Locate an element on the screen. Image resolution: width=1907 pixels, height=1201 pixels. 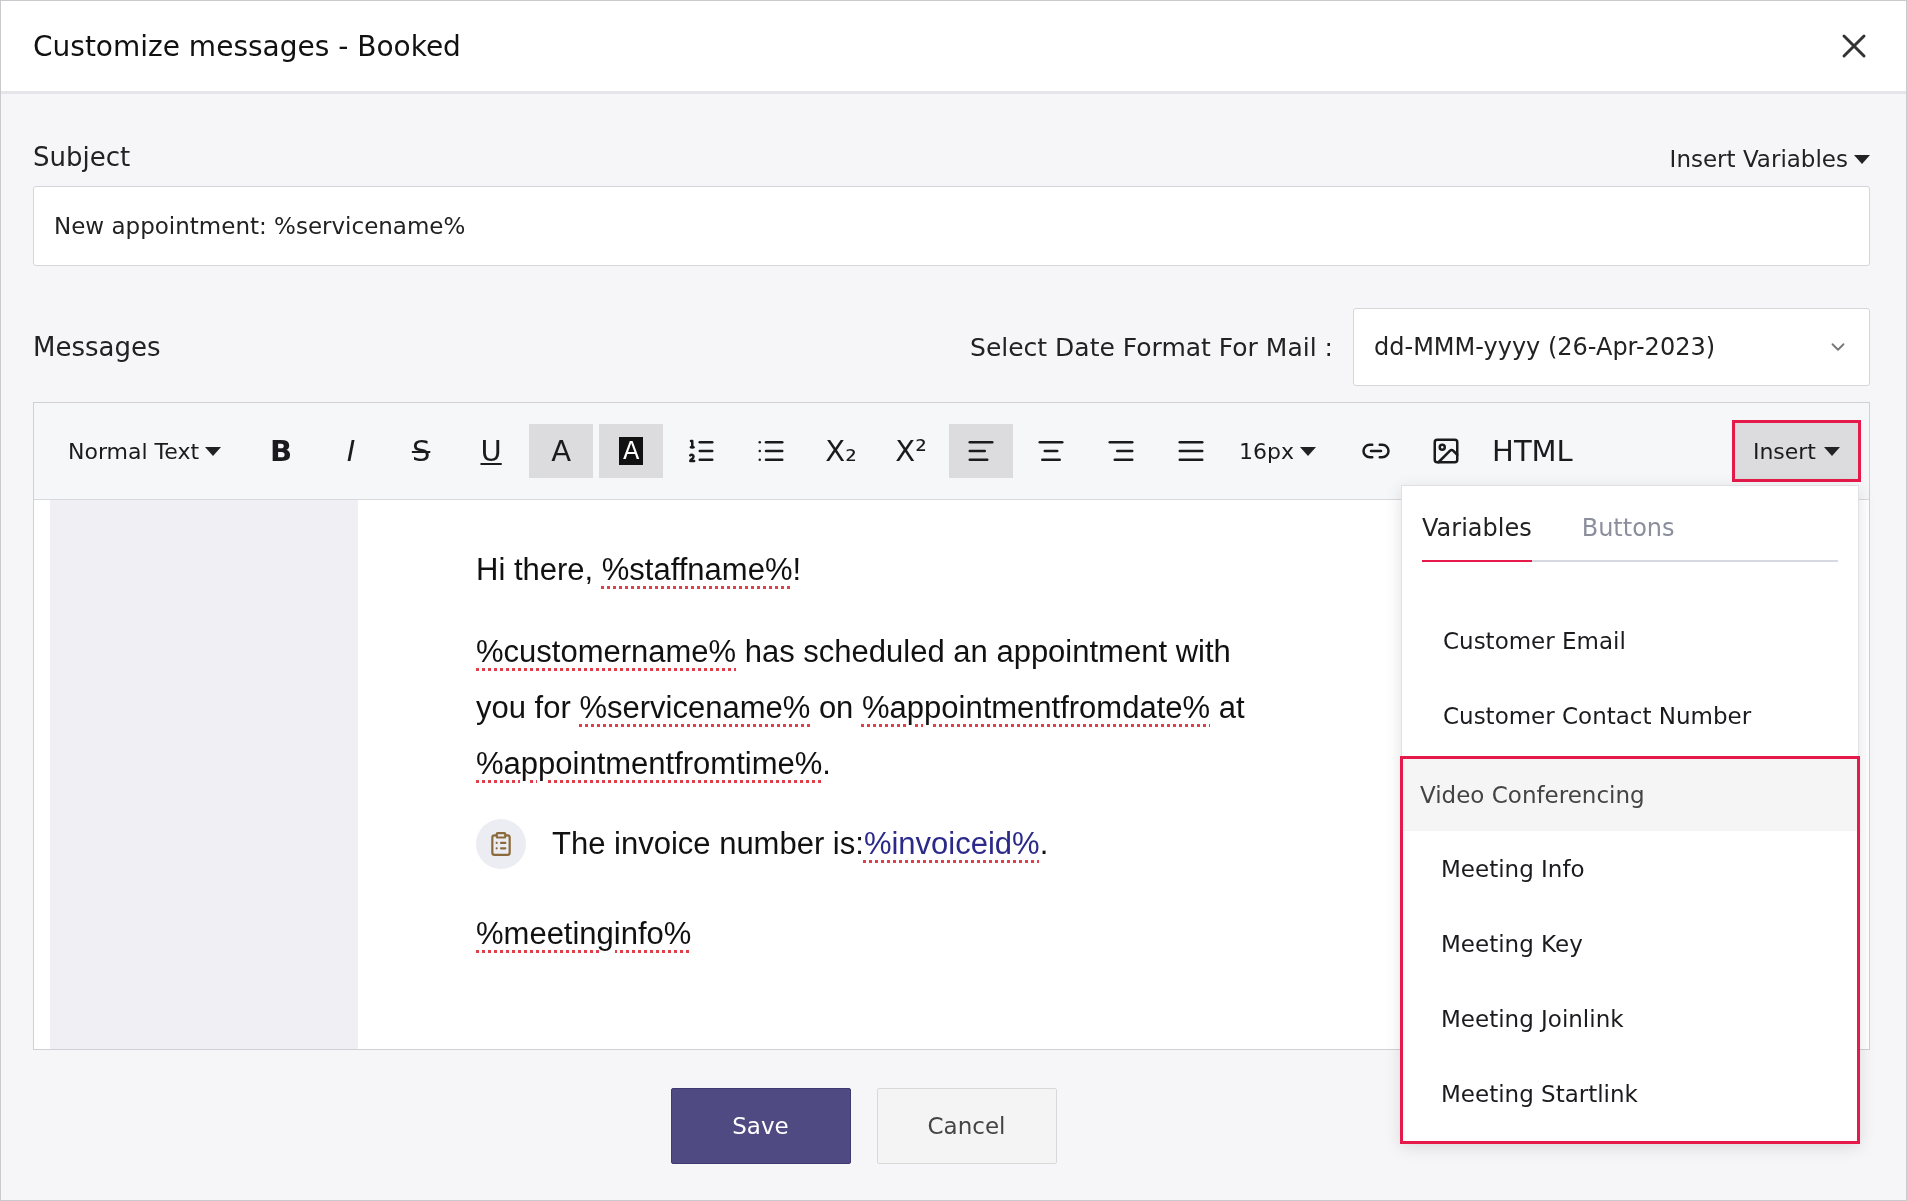
cancel-button: Cancel is located at coordinates (966, 1126).